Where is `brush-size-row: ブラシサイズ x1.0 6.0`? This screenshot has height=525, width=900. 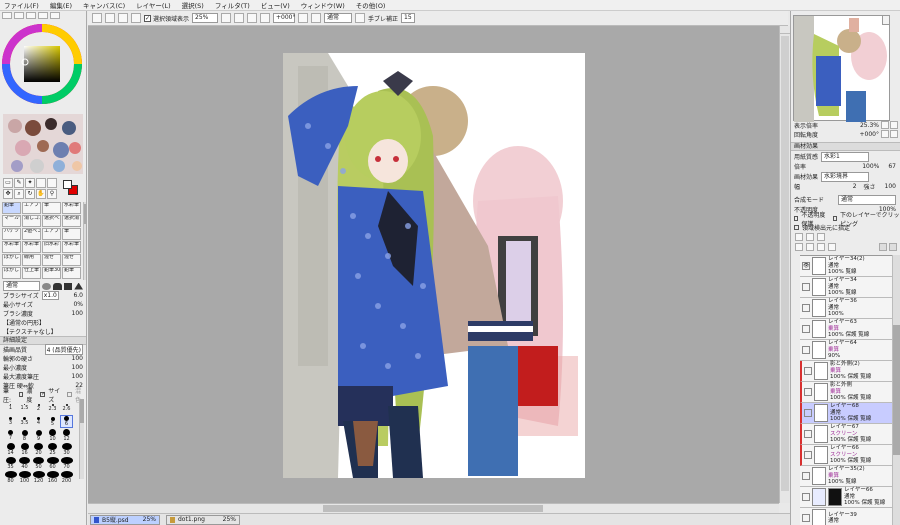 brush-size-row: ブラシサイズ x1.0 6.0 is located at coordinates (43, 295).